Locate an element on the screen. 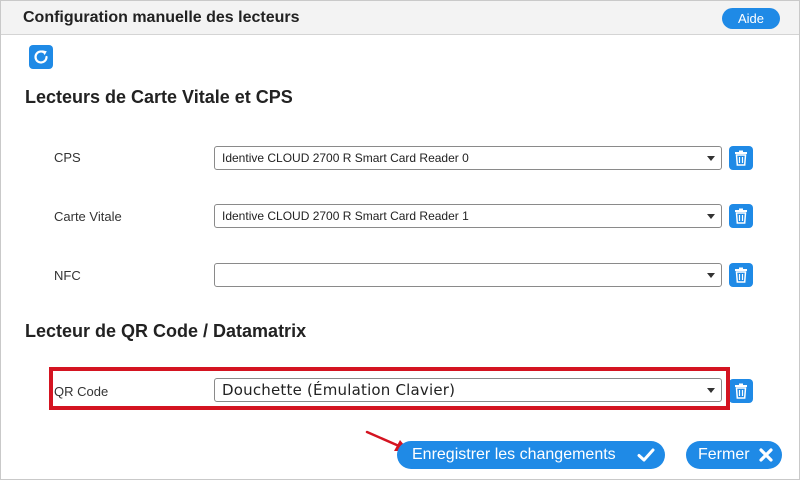 The height and width of the screenshot is (480, 800). cps-delete-button is located at coordinates (741, 158).